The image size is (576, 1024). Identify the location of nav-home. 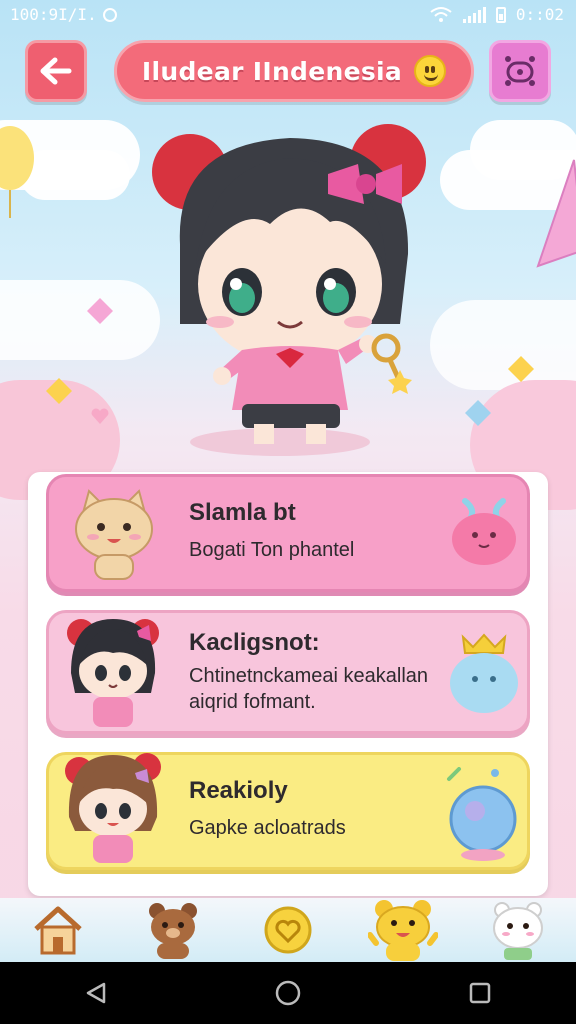
(58, 930).